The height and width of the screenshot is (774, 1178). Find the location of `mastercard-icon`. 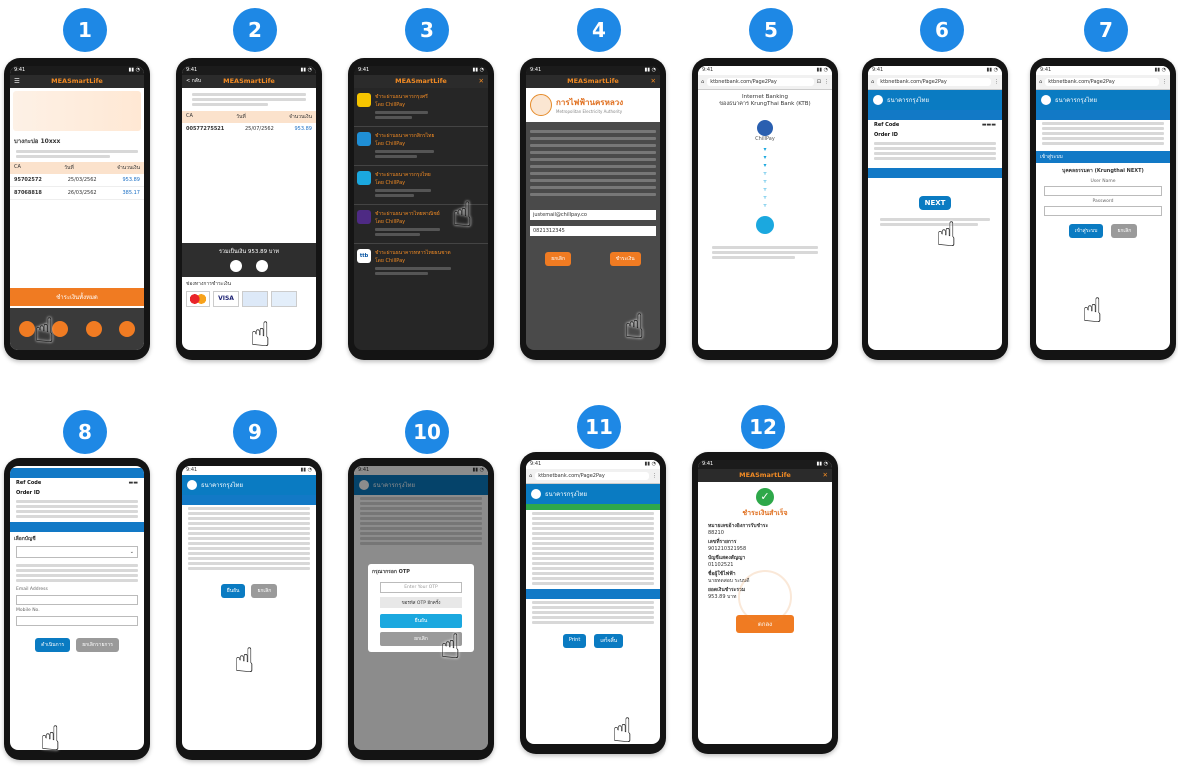

mastercard-icon is located at coordinates (198, 299).